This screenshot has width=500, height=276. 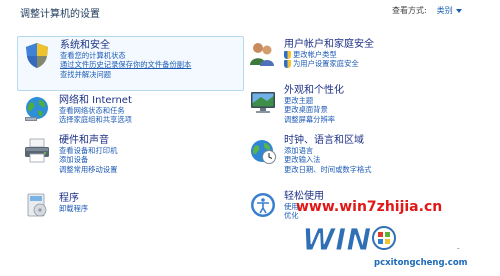 What do you see at coordinates (336, 240) in the screenshot?
I see `svg-text: WIN` at bounding box center [336, 240].